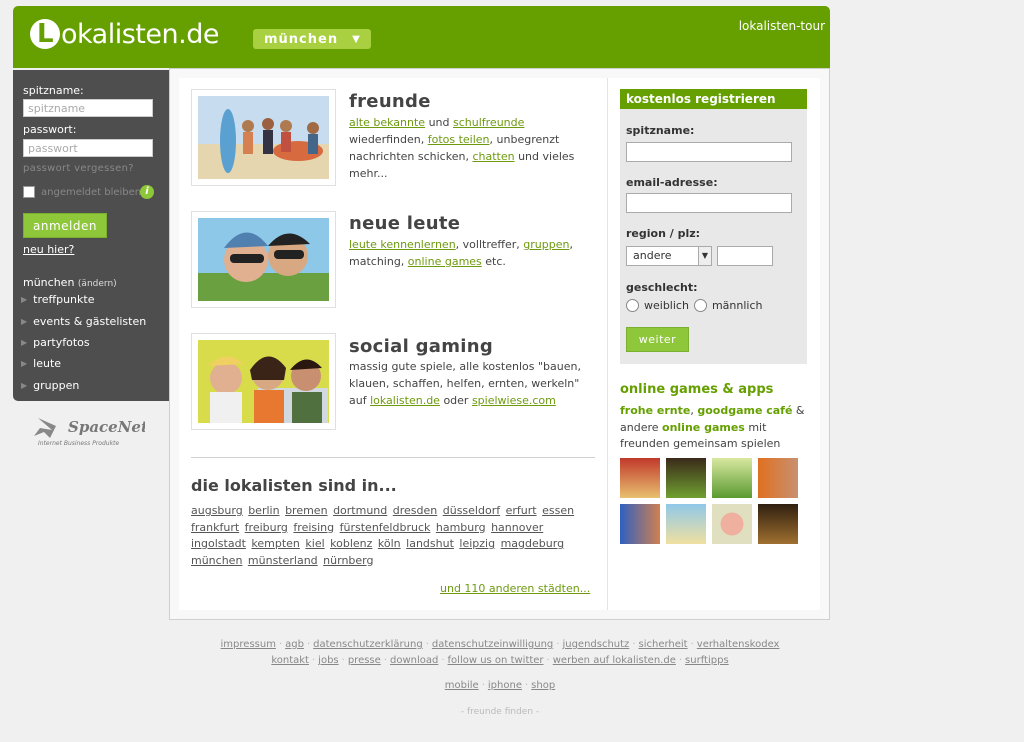 The height and width of the screenshot is (742, 1024). I want to click on city-link: essen, so click(558, 510).